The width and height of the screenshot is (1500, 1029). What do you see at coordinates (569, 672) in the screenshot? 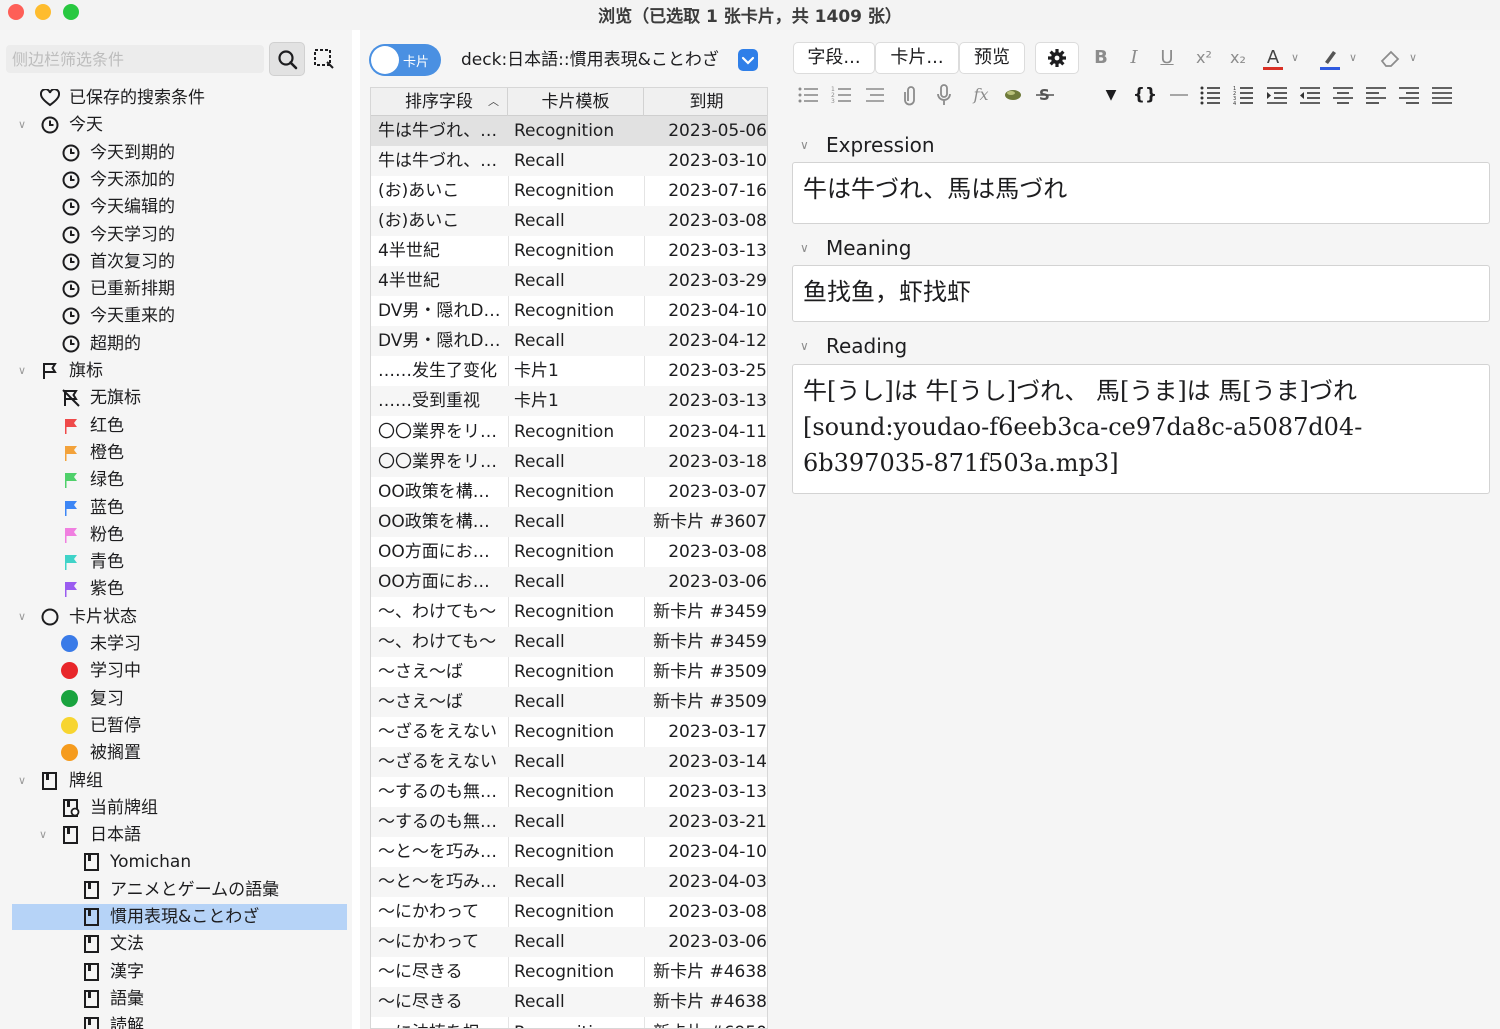
I see `table-row: ～さえ～ば Recognition 新卡片 #3509` at bounding box center [569, 672].